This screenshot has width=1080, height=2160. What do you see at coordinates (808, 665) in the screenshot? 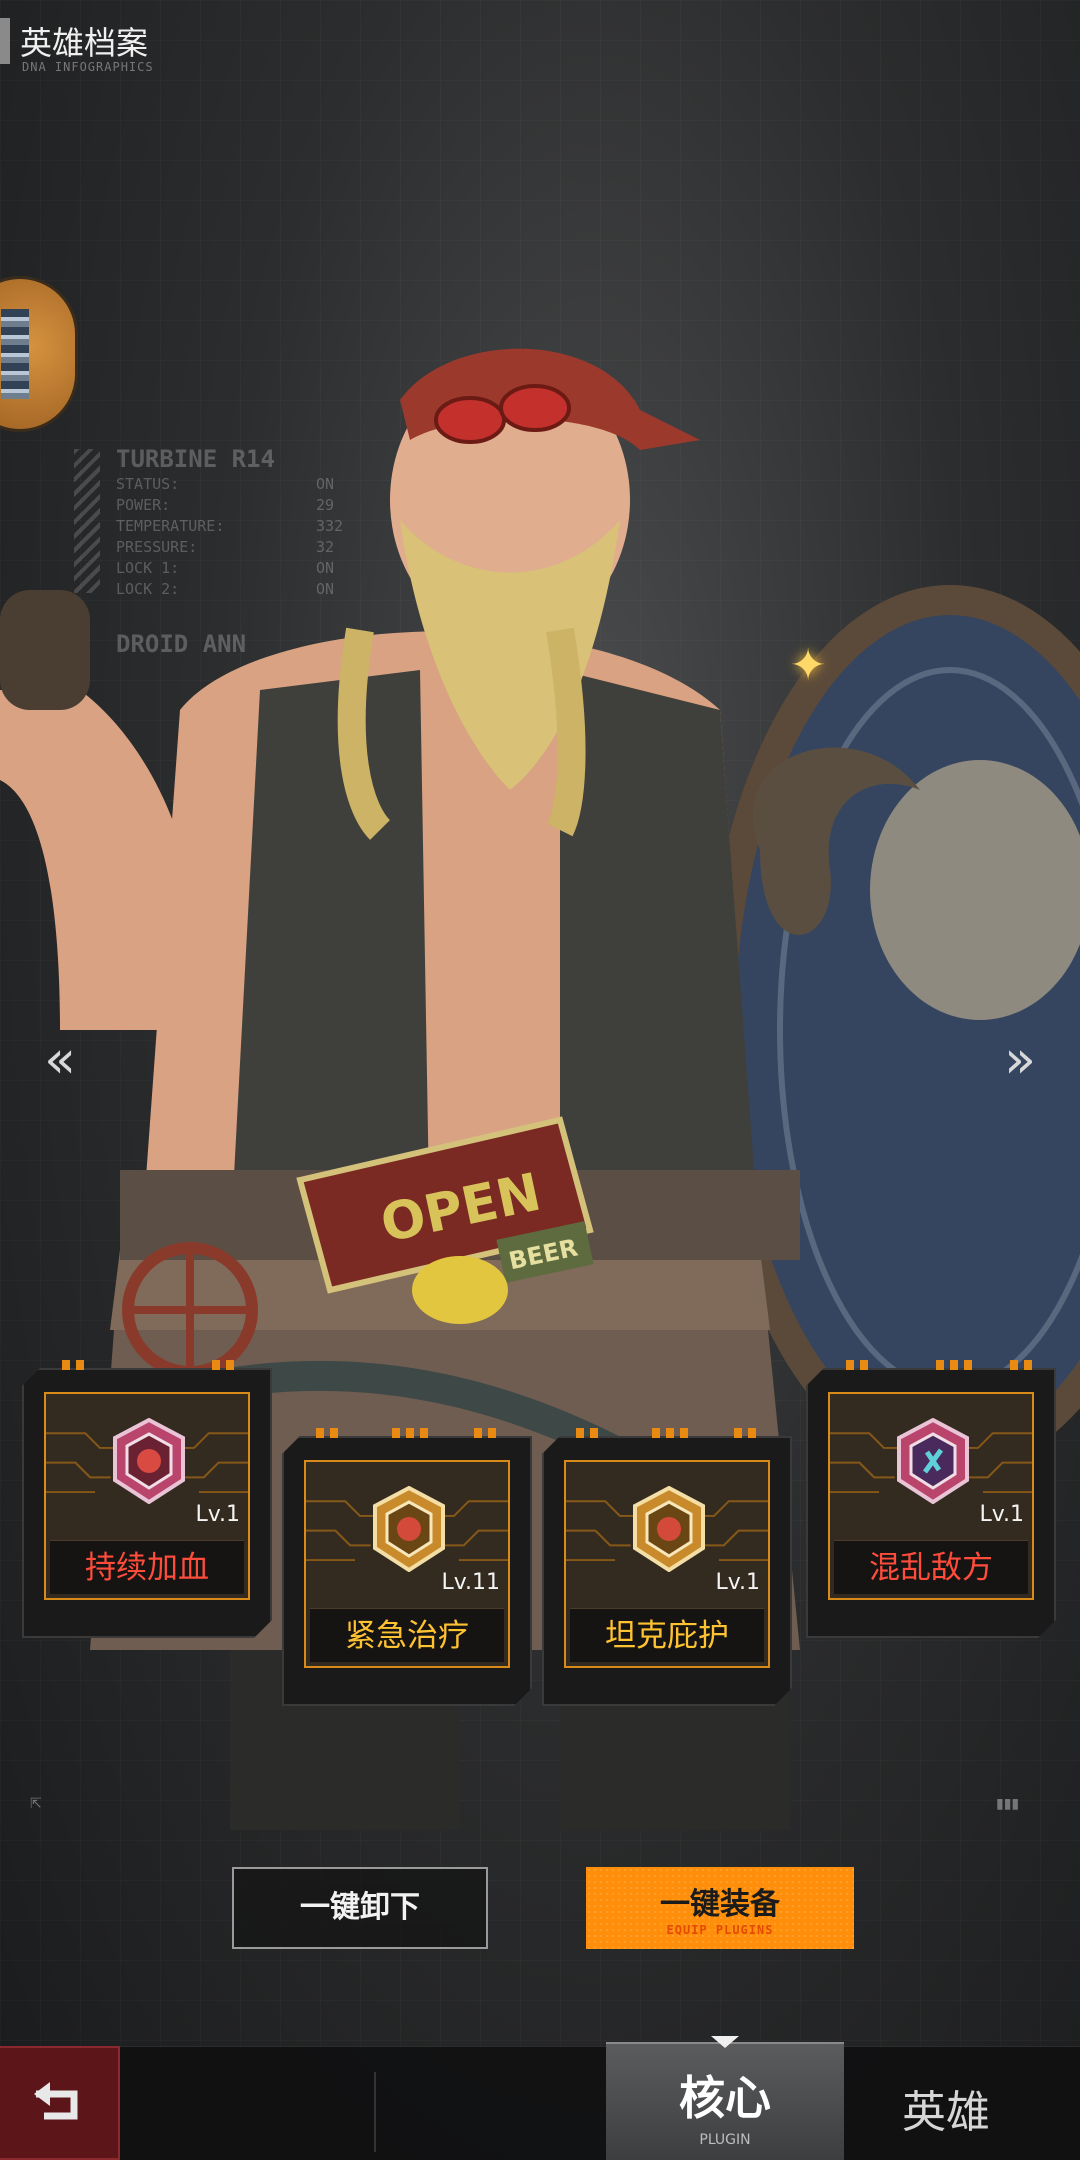
I see `sparkle-icon: ✦` at bounding box center [808, 665].